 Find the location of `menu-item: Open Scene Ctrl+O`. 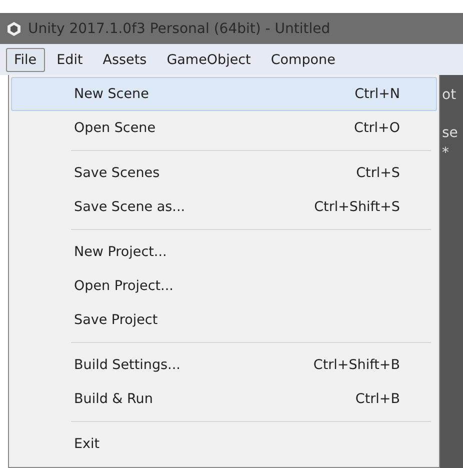

menu-item: Open Scene Ctrl+O is located at coordinates (224, 128).